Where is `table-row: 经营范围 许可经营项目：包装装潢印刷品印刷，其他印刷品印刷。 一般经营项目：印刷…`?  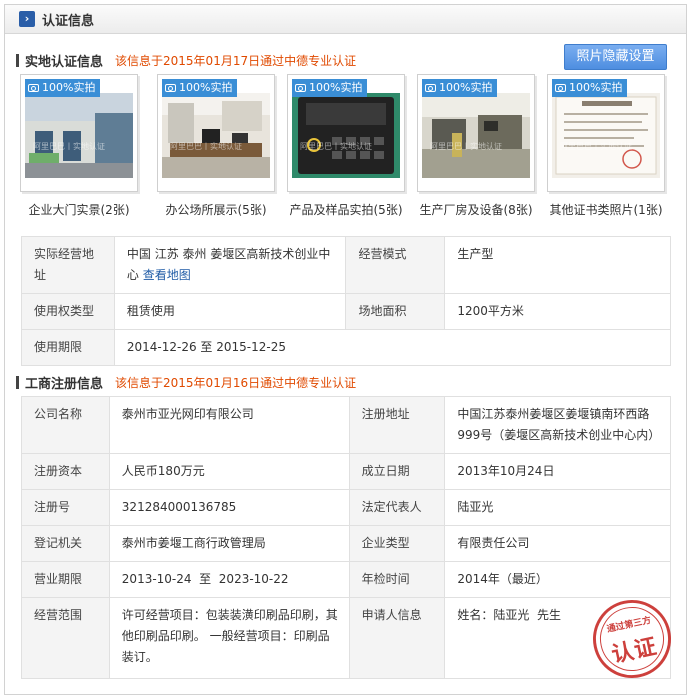
table-row: 经营范围 许可经营项目：包装装潢印刷品印刷，其他印刷品印刷。 一般经营项目：印刷… is located at coordinates (346, 638).